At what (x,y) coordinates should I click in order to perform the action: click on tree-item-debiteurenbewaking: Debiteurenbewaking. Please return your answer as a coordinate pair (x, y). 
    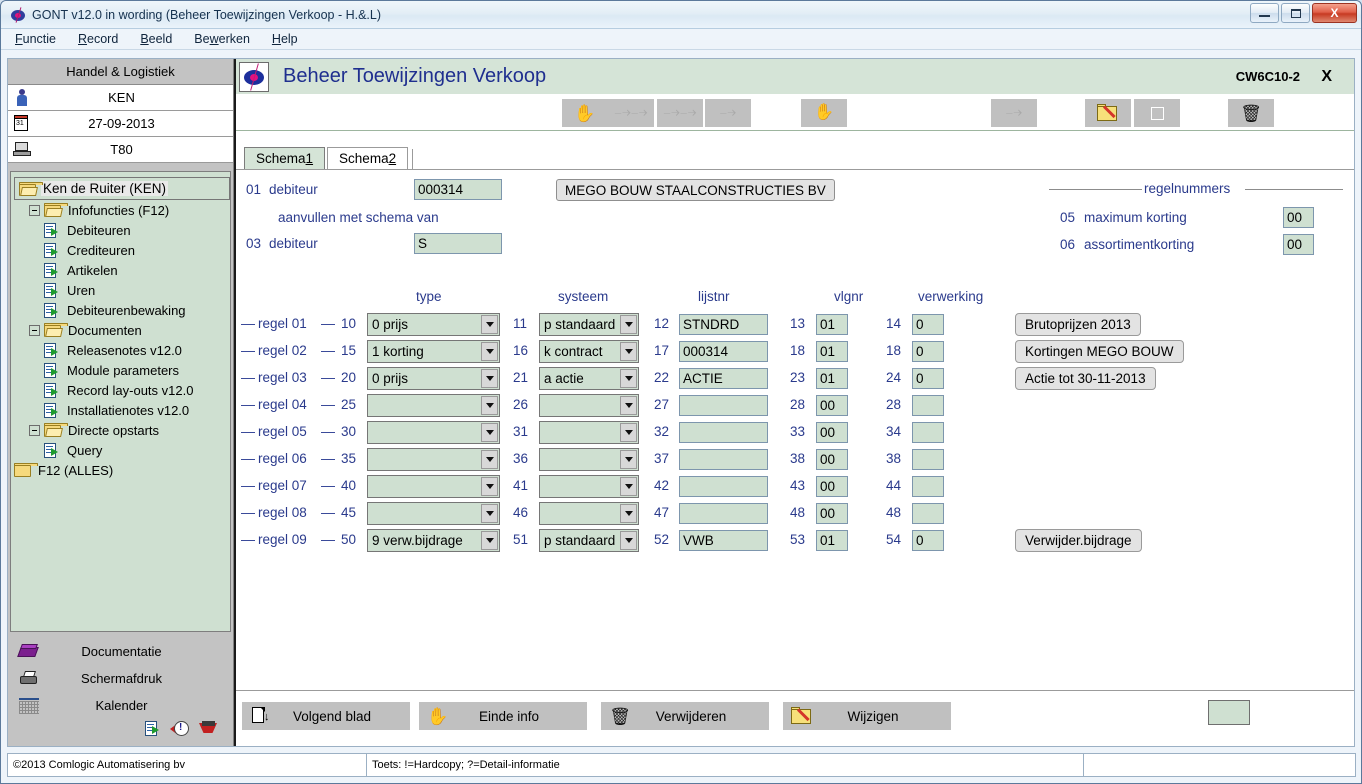
    Looking at the image, I should click on (122, 310).